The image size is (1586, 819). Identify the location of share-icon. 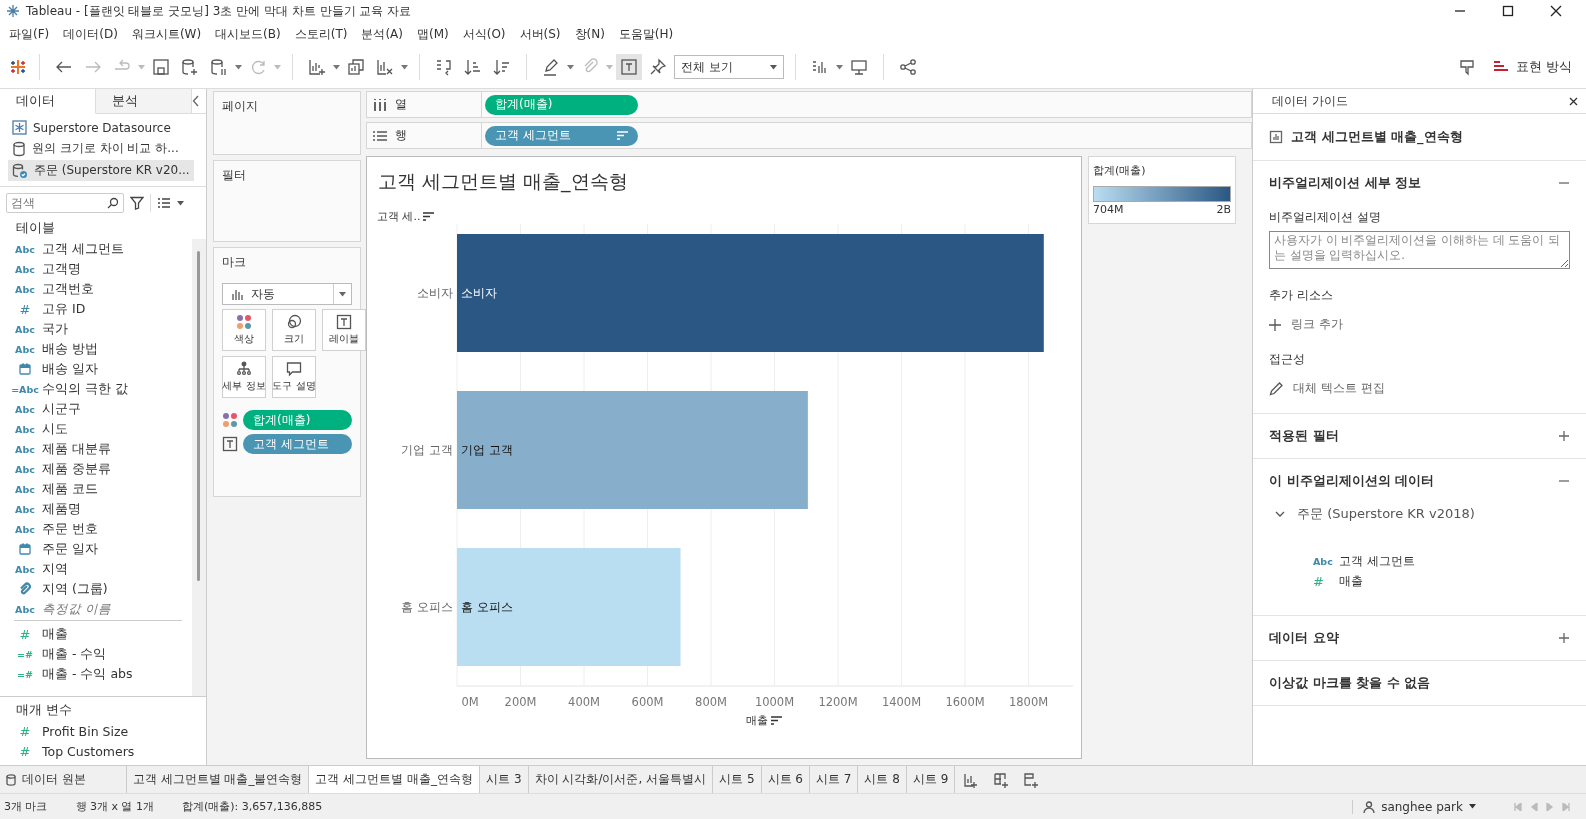
(908, 67).